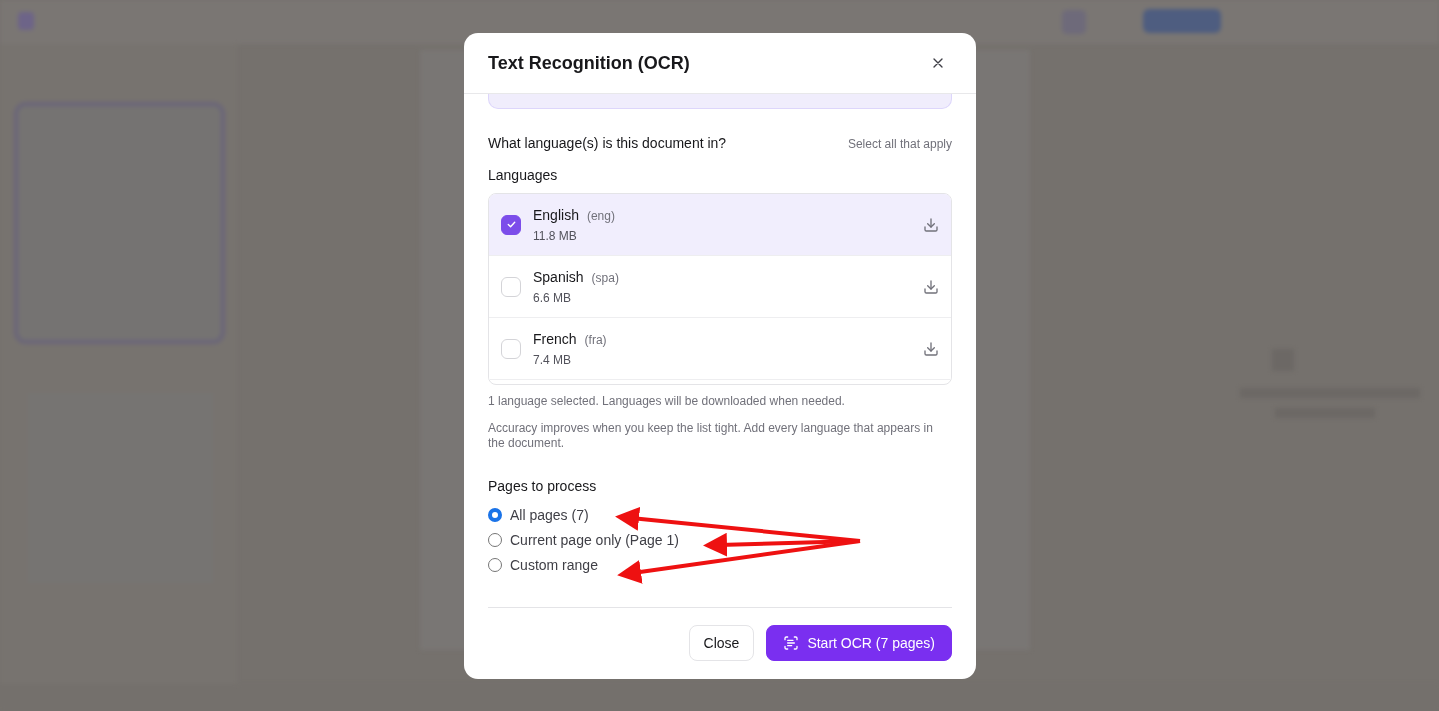  Describe the element at coordinates (523, 175) in the screenshot. I see `languages-label: Languages` at that location.